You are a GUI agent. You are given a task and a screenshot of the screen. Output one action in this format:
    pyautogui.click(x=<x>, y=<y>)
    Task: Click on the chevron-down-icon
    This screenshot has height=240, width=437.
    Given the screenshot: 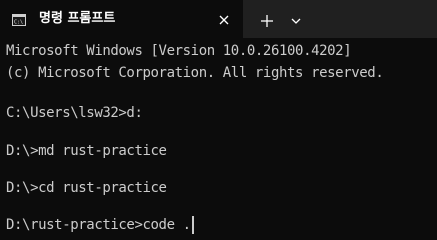 What is the action you would take?
    pyautogui.click(x=296, y=21)
    